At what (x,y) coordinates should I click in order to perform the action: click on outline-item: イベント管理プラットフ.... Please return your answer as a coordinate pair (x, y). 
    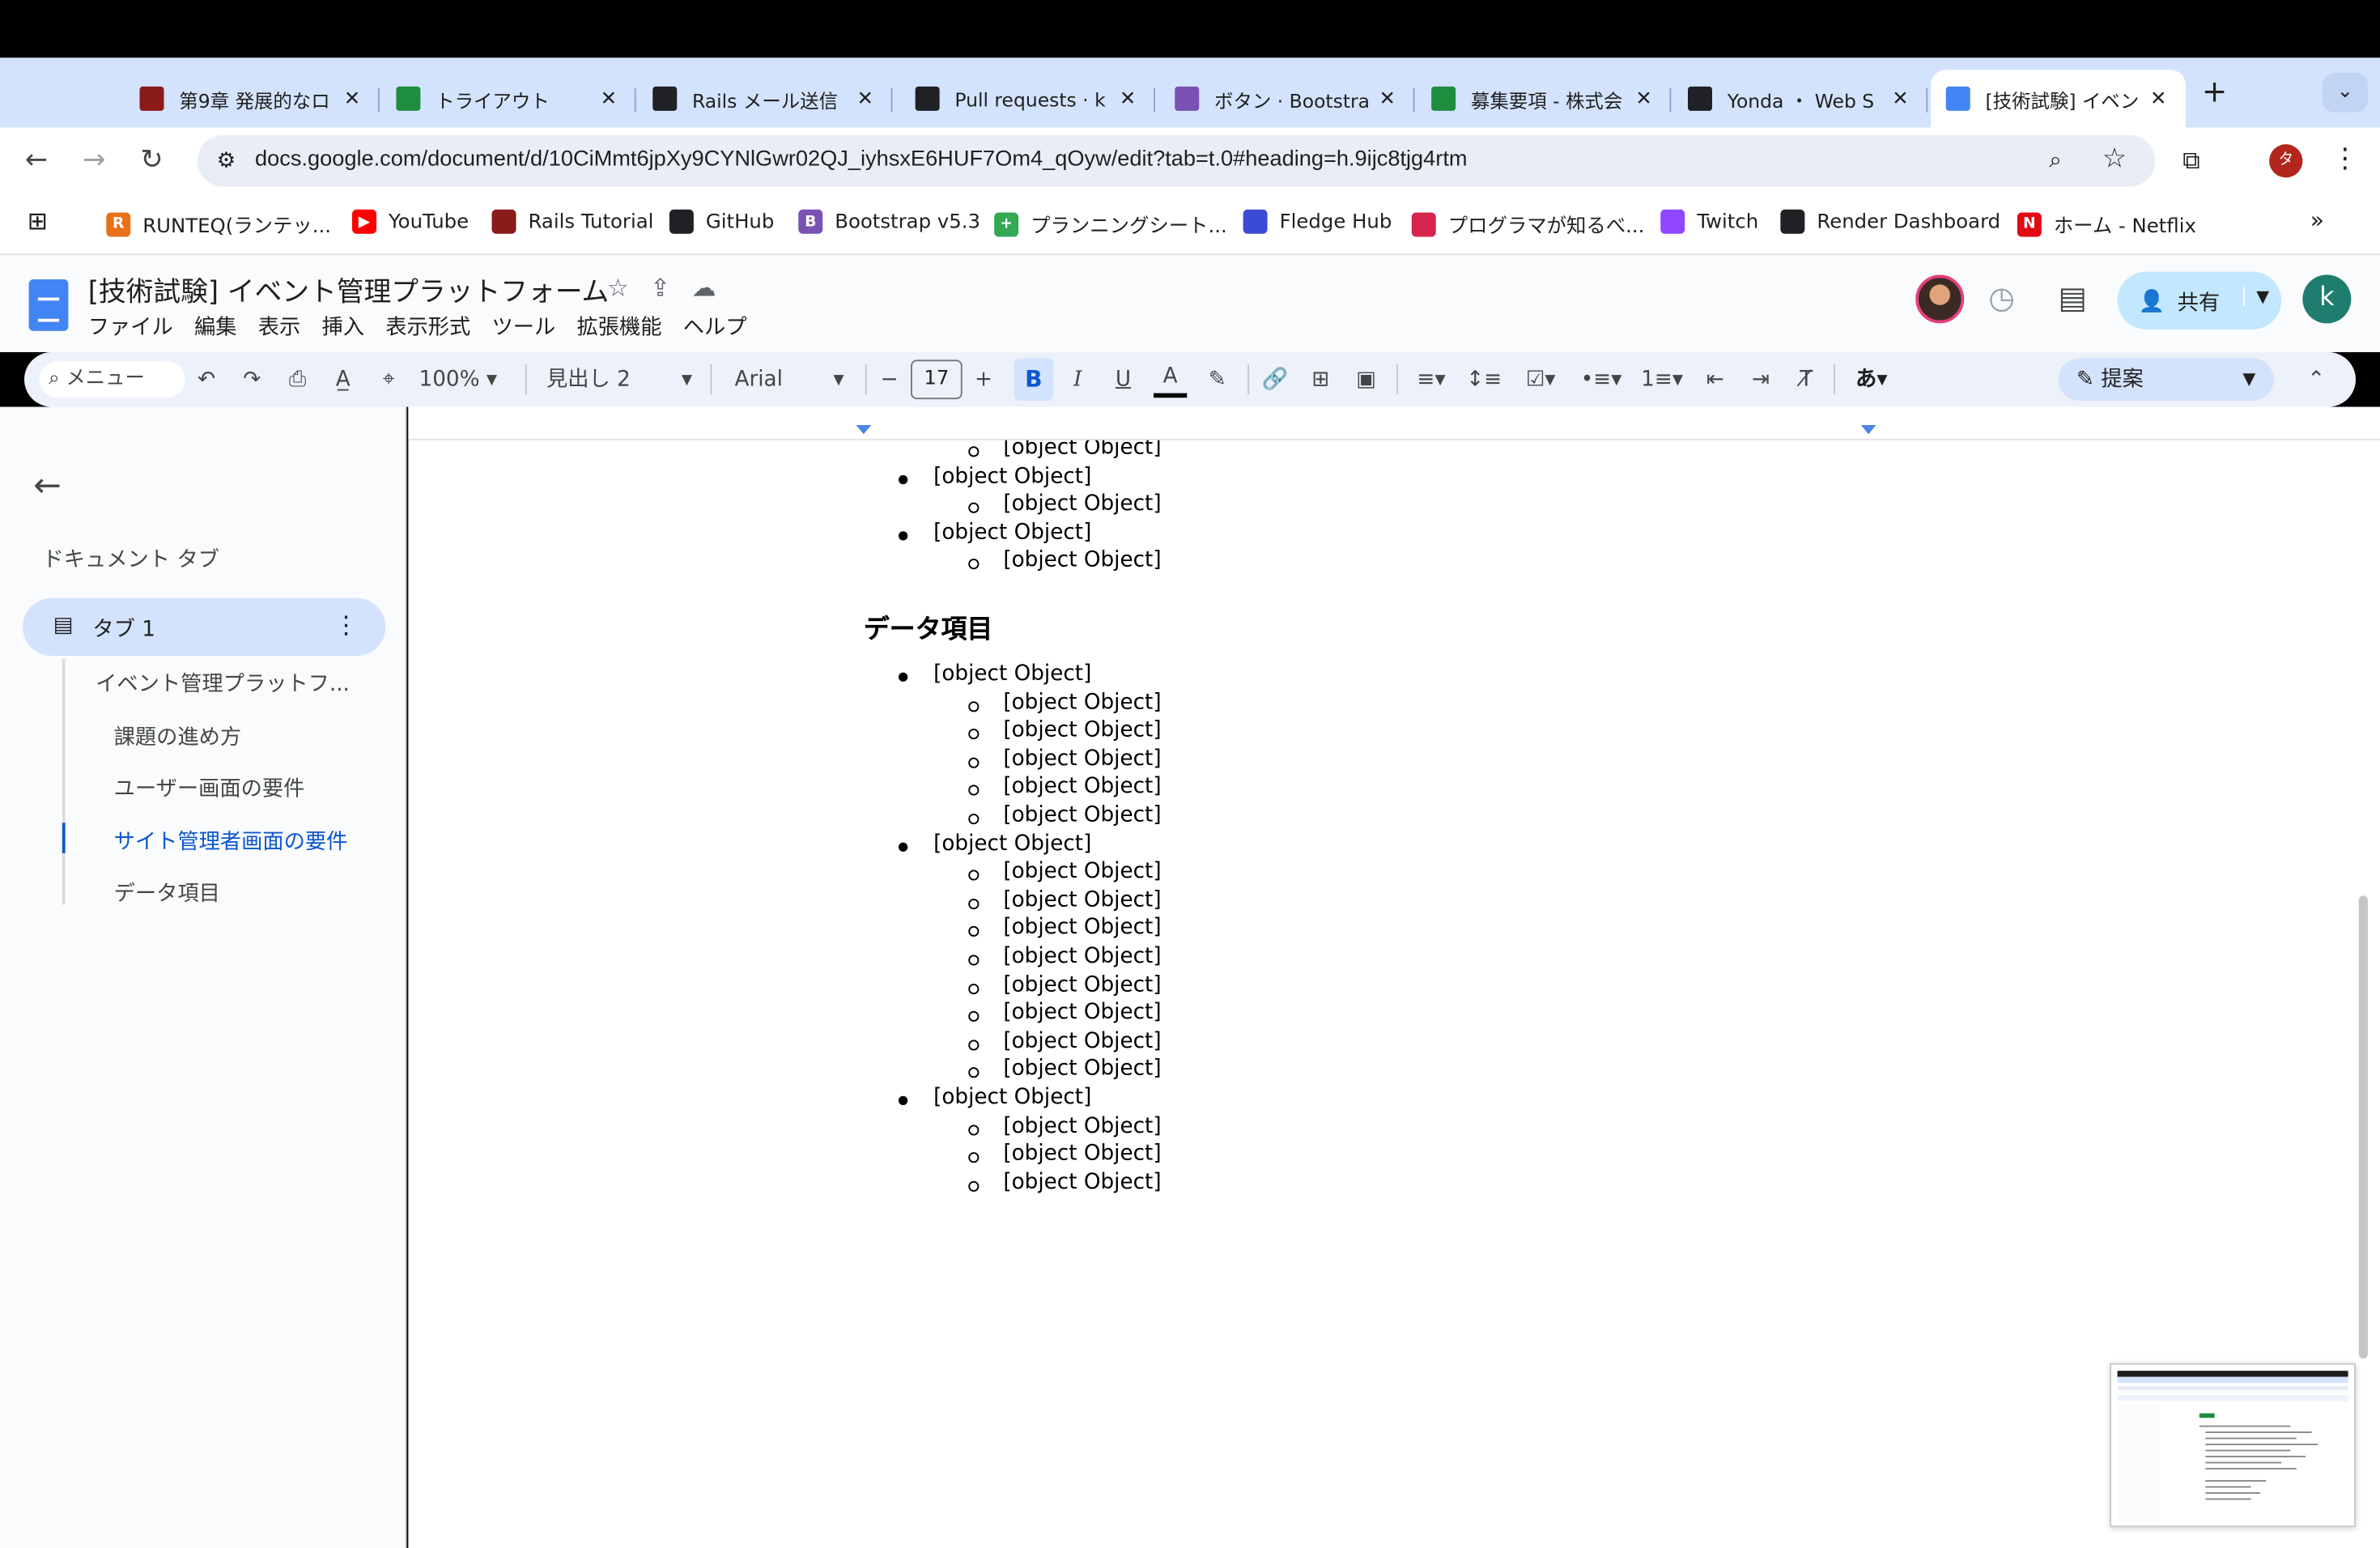
    Looking at the image, I should click on (223, 684).